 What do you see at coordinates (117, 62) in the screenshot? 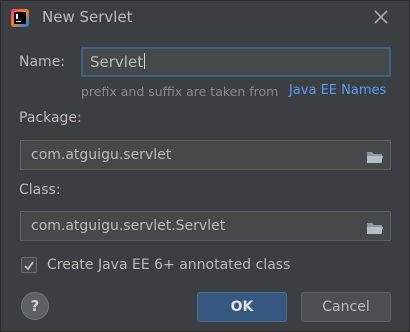
I see `name-input-value: Servlet` at bounding box center [117, 62].